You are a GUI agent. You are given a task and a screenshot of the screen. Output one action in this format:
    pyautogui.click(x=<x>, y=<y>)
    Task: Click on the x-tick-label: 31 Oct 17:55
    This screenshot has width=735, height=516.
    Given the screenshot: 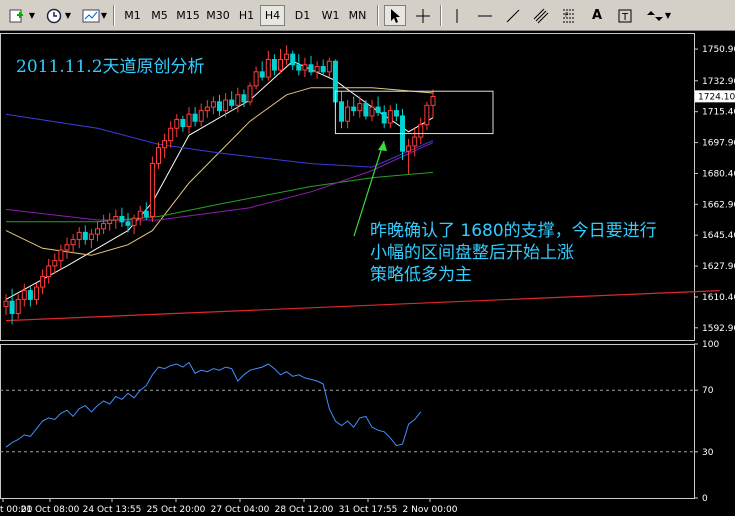 What is the action you would take?
    pyautogui.click(x=368, y=510)
    